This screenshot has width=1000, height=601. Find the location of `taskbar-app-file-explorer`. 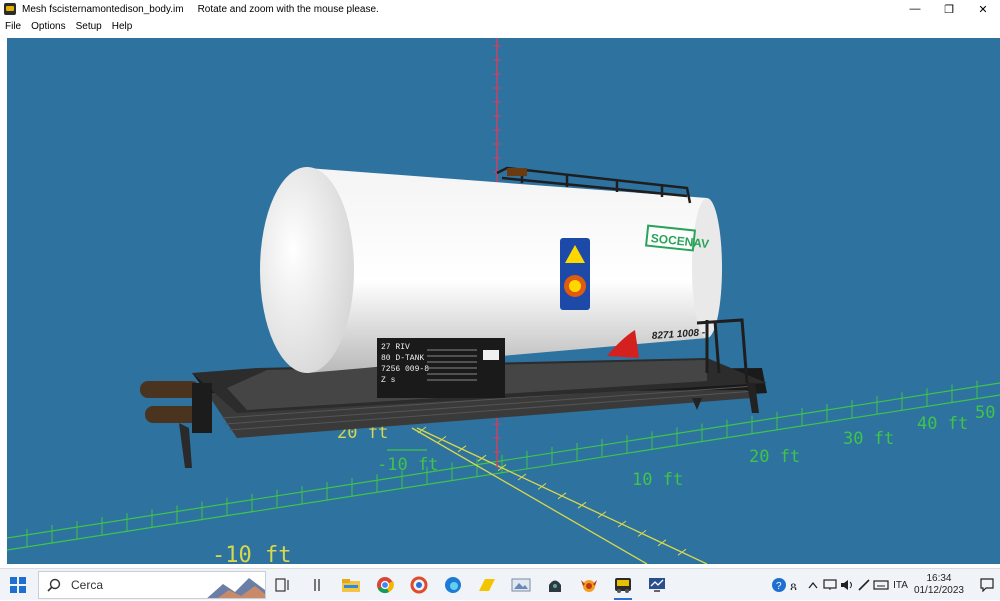

taskbar-app-file-explorer is located at coordinates (351, 585).